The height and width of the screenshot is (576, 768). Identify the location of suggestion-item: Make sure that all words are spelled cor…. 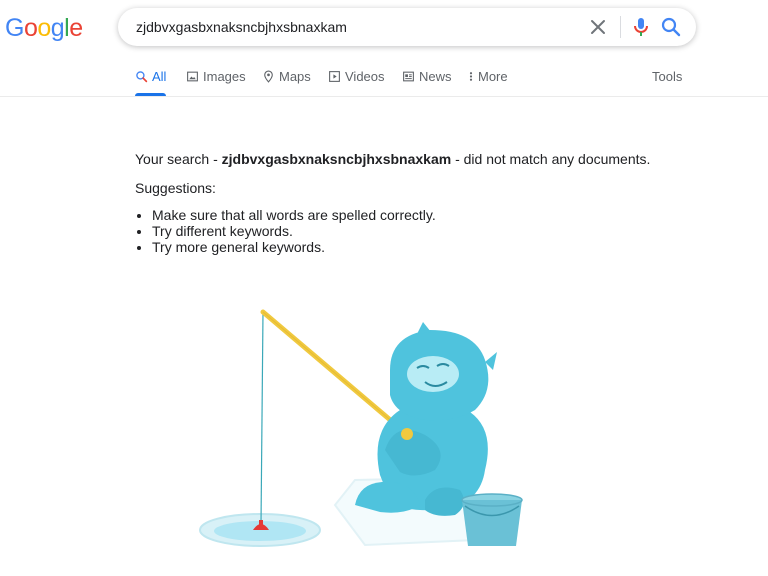
(401, 215).